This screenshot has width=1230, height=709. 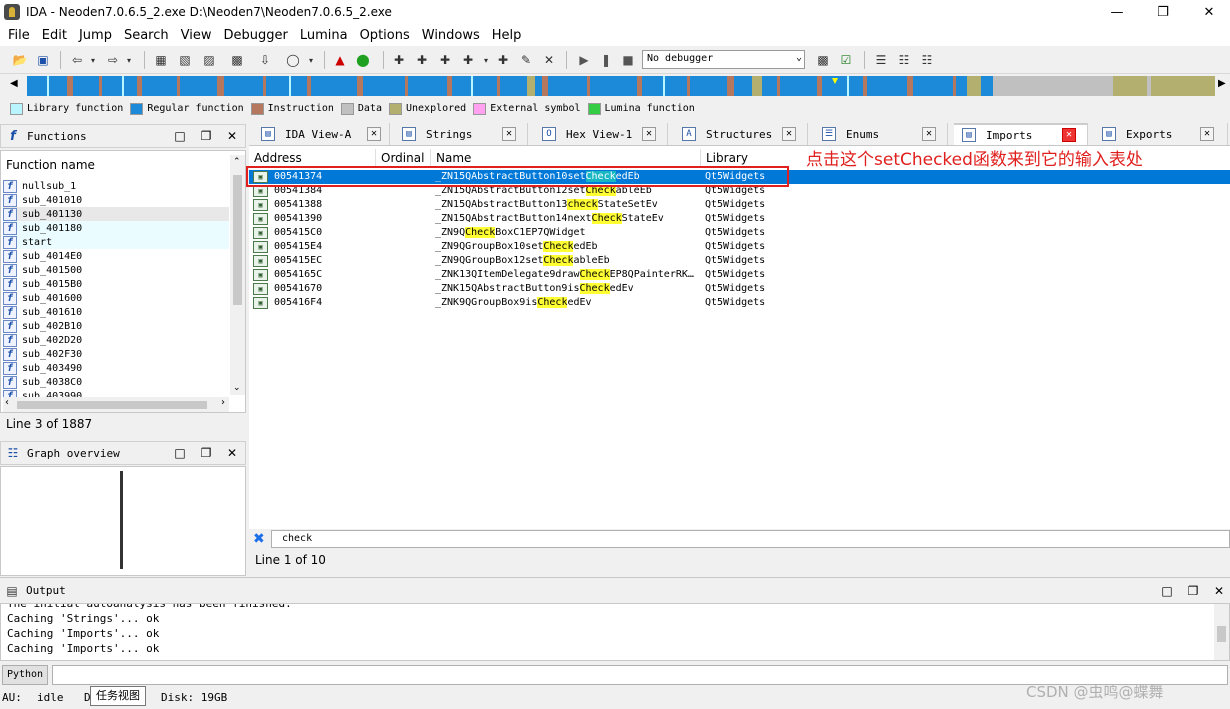 I want to click on functions-vertical-scrollbar: ⌃ ⌄, so click(x=237, y=275).